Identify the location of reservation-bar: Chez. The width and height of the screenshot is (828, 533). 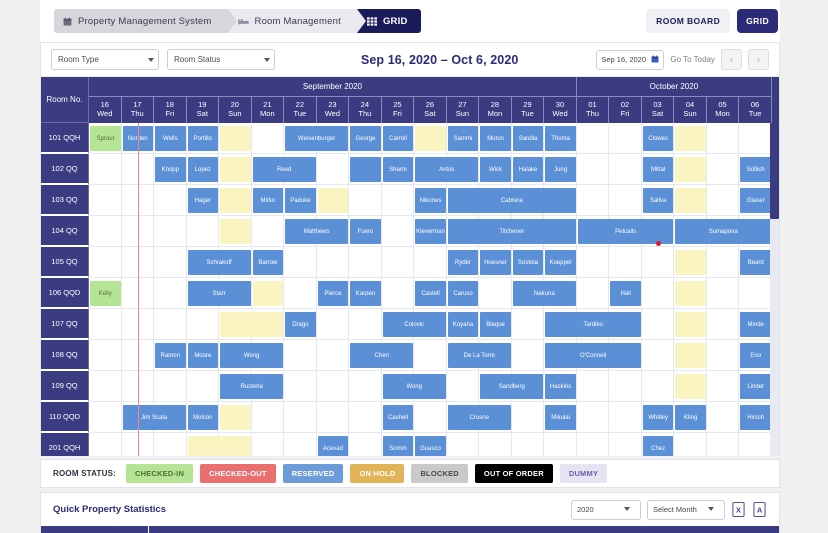
(658, 446).